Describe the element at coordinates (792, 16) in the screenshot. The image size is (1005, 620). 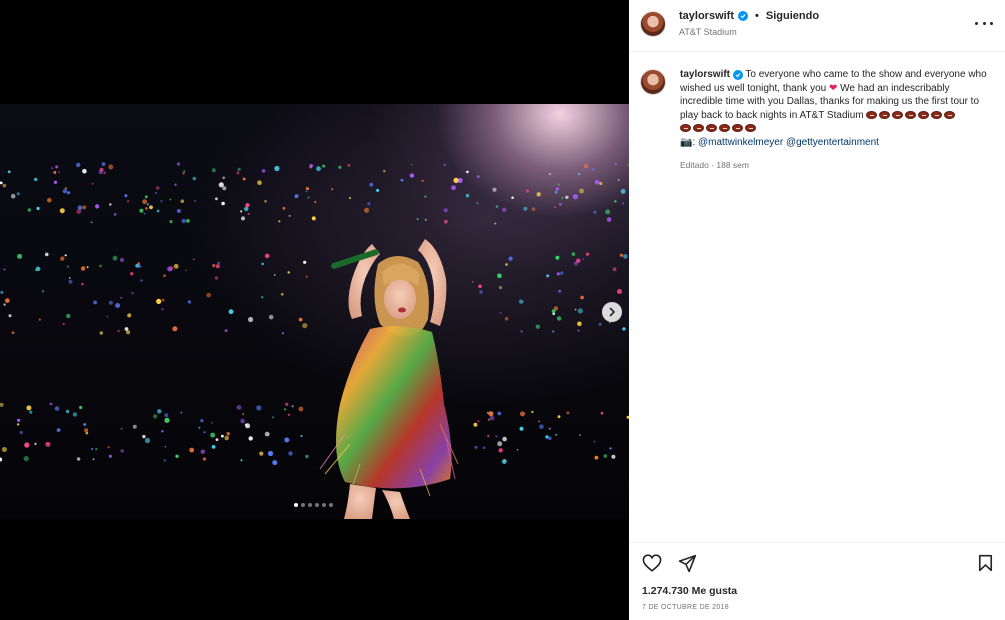
I see `following-button: Siguiendo` at that location.